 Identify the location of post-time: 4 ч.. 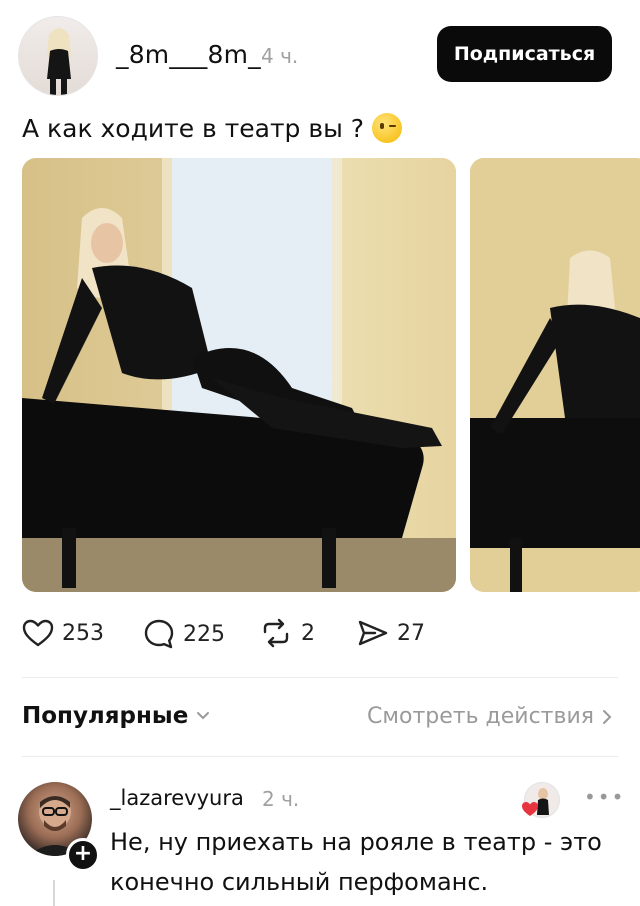
(280, 56).